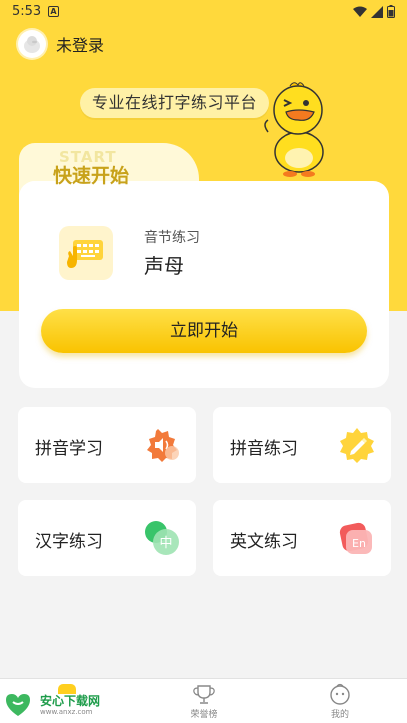 The width and height of the screenshot is (407, 723). I want to click on watermark-title: 安心下载网, so click(70, 701).